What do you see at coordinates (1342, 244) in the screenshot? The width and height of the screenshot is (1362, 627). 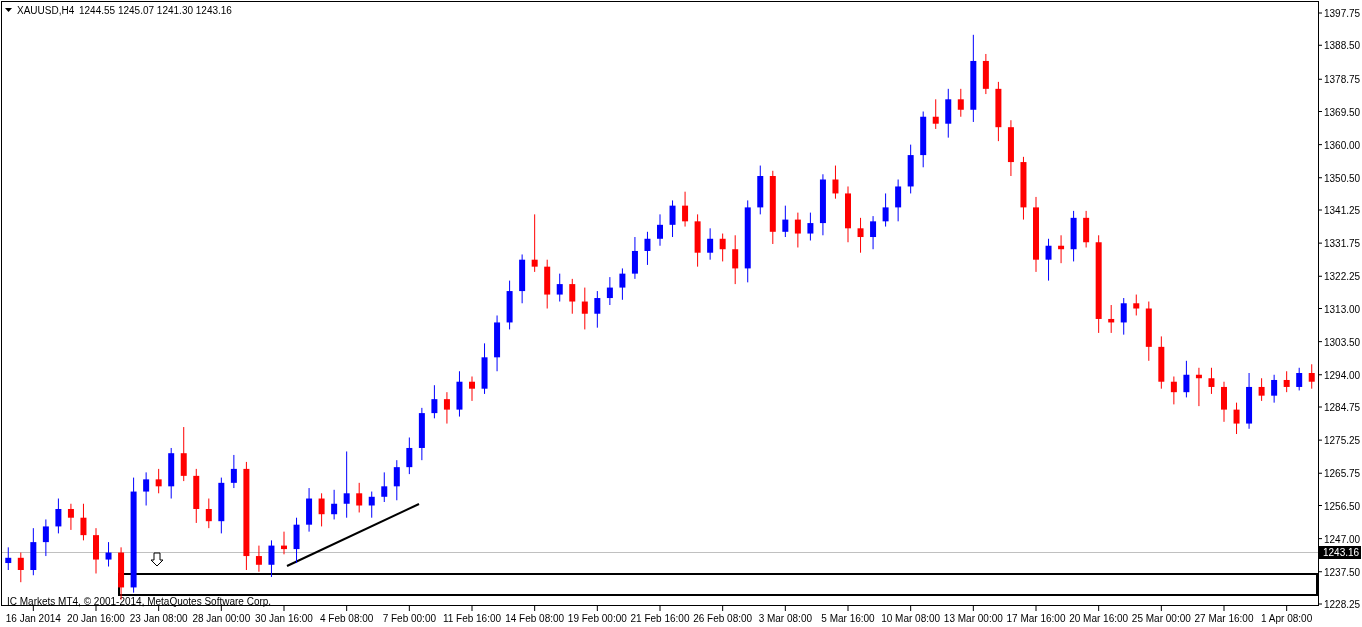 I see `price-tick-label: 1331.75` at bounding box center [1342, 244].